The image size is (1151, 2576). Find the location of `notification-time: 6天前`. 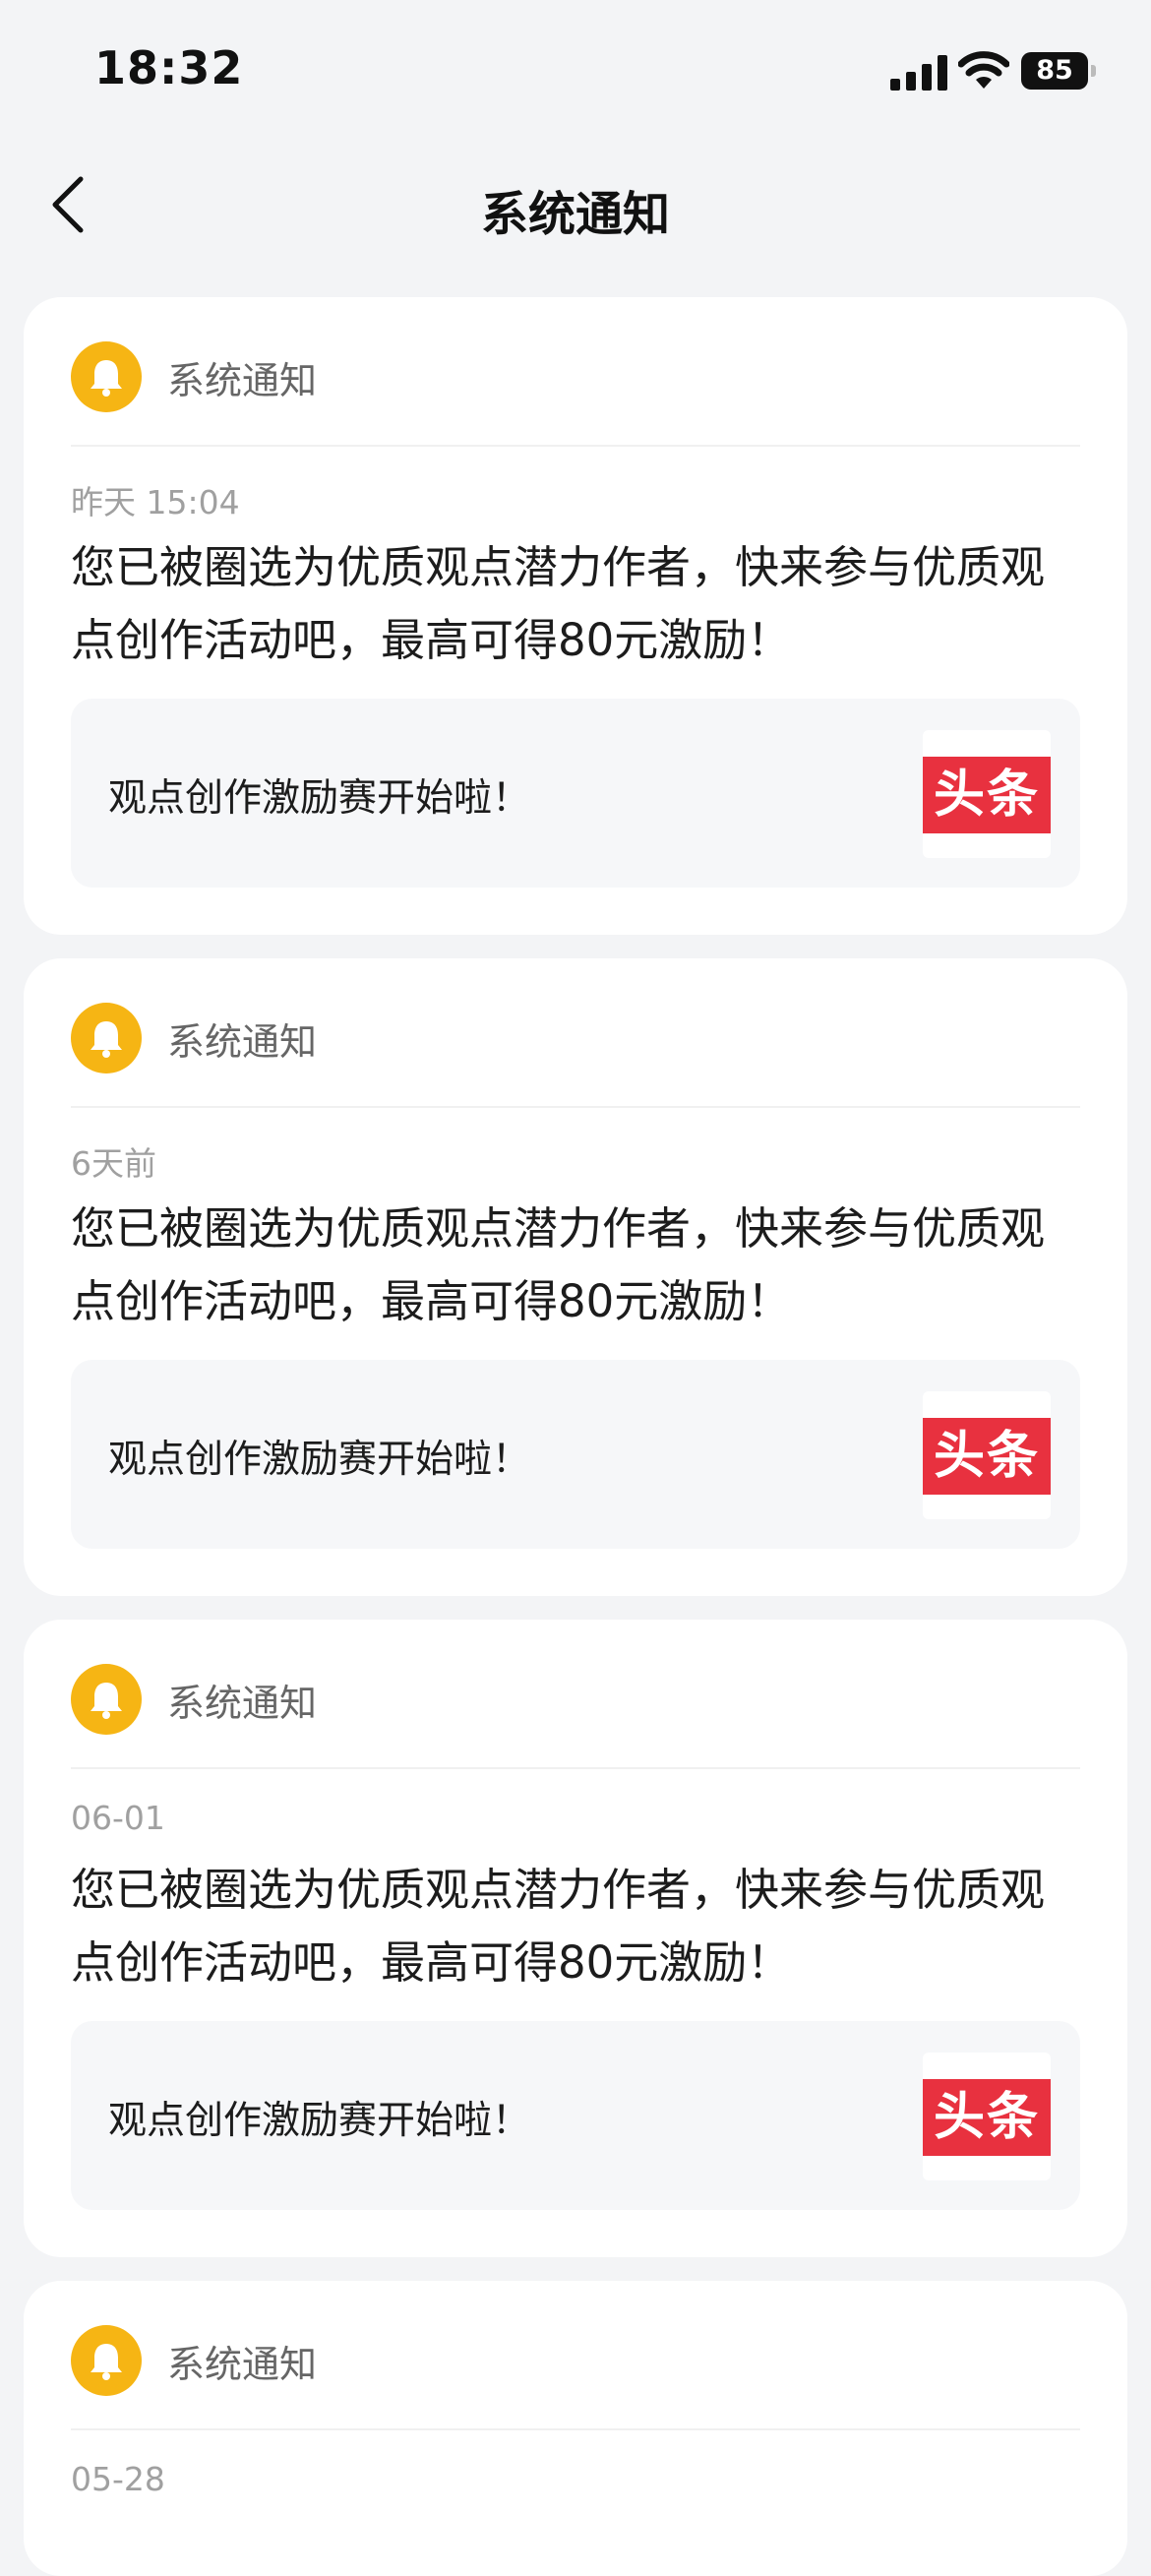

notification-time: 6天前 is located at coordinates (113, 1163).